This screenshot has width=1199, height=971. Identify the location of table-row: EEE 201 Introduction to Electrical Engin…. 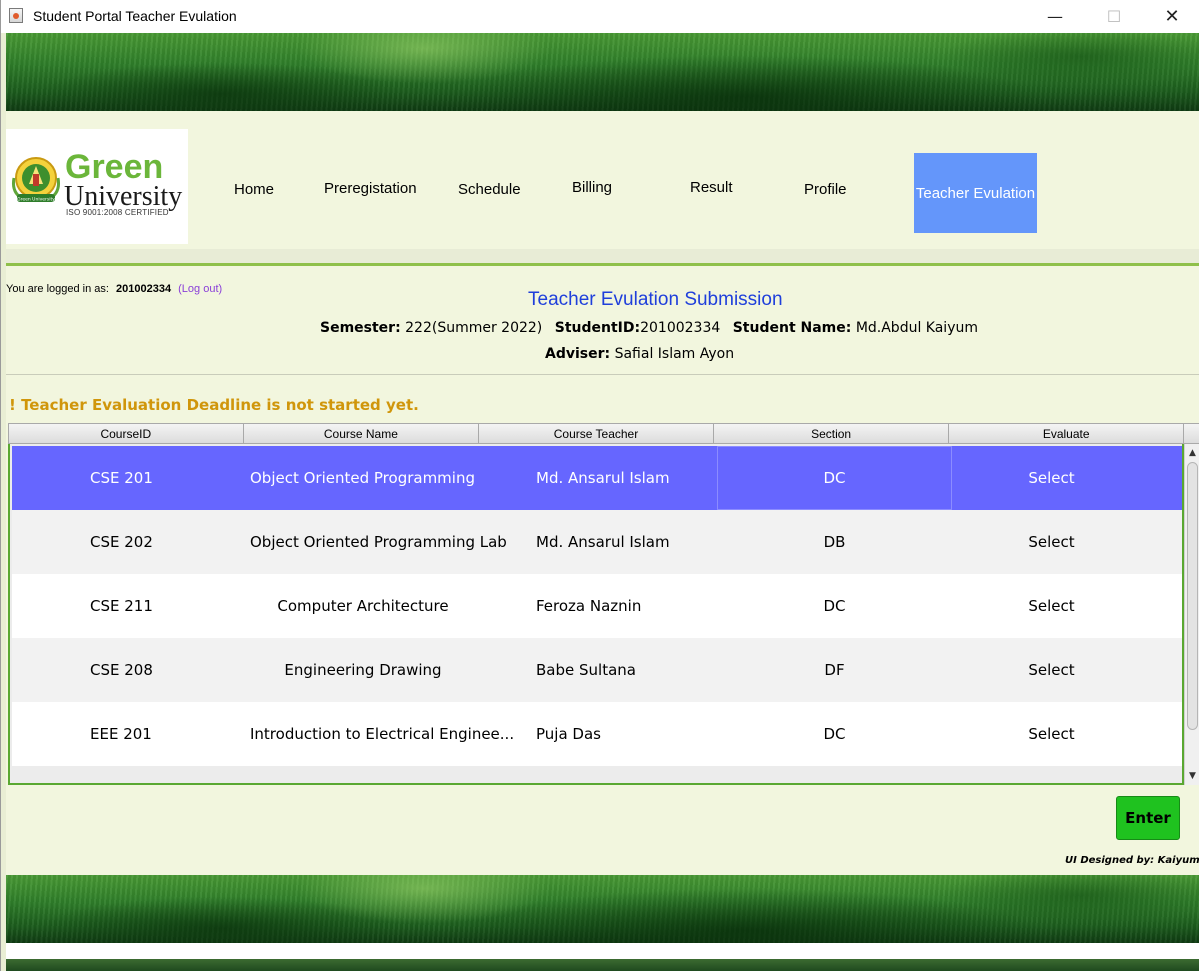
(597, 734).